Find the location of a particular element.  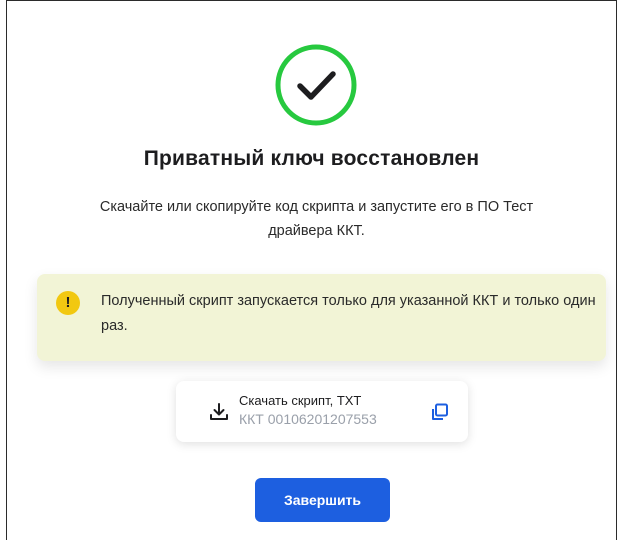

download-script-card: Скачать скрипт, TXT ККТ 00106201207553 is located at coordinates (322, 411).